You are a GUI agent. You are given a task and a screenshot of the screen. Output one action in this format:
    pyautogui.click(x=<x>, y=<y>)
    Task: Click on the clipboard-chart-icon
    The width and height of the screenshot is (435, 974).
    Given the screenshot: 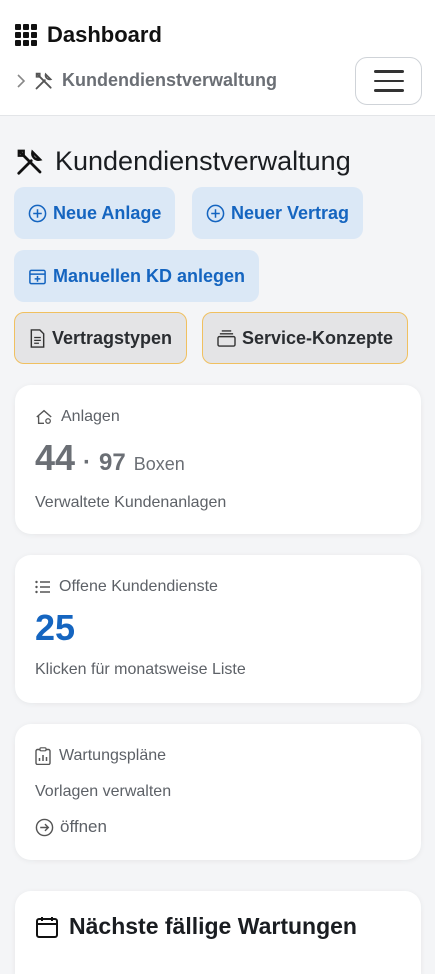 What is the action you would take?
    pyautogui.click(x=43, y=756)
    